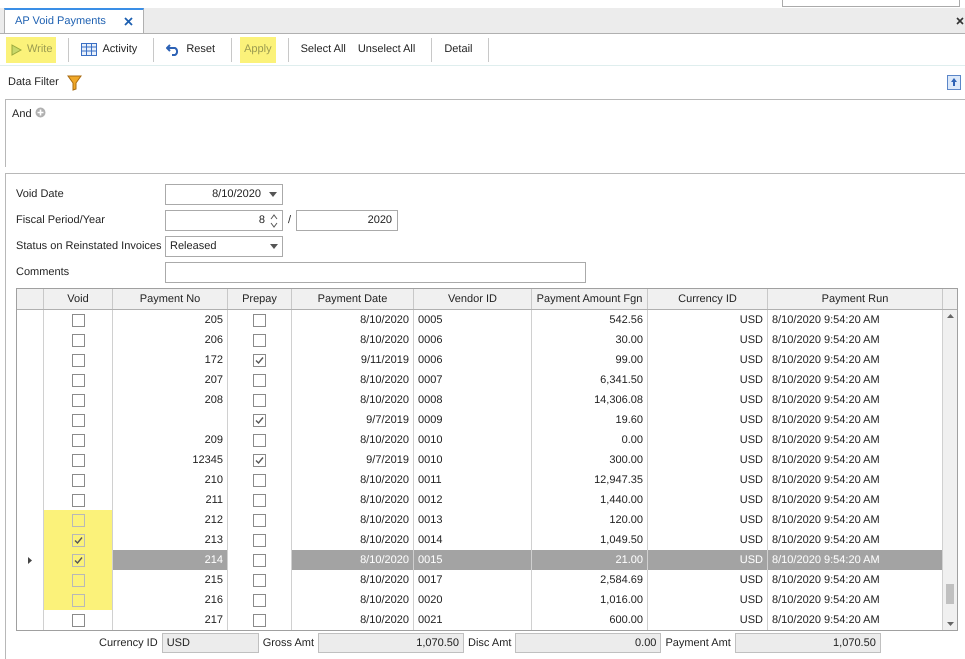  What do you see at coordinates (473, 580) in the screenshot?
I see `table-cell: 0017` at bounding box center [473, 580].